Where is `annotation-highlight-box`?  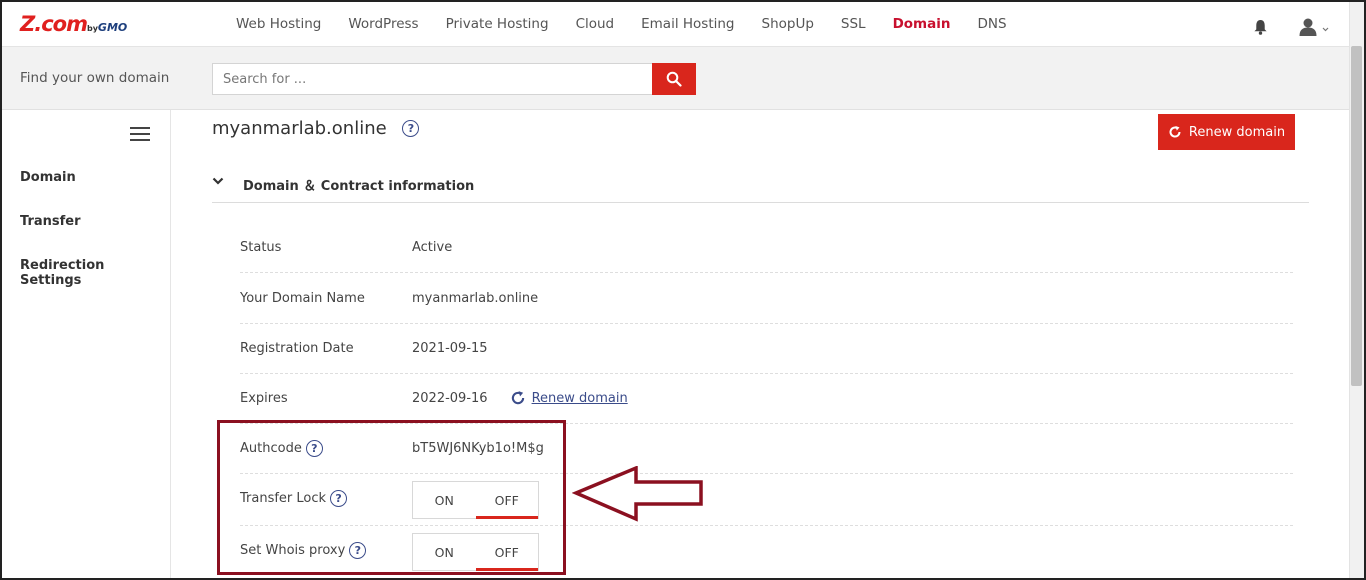 annotation-highlight-box is located at coordinates (391, 497).